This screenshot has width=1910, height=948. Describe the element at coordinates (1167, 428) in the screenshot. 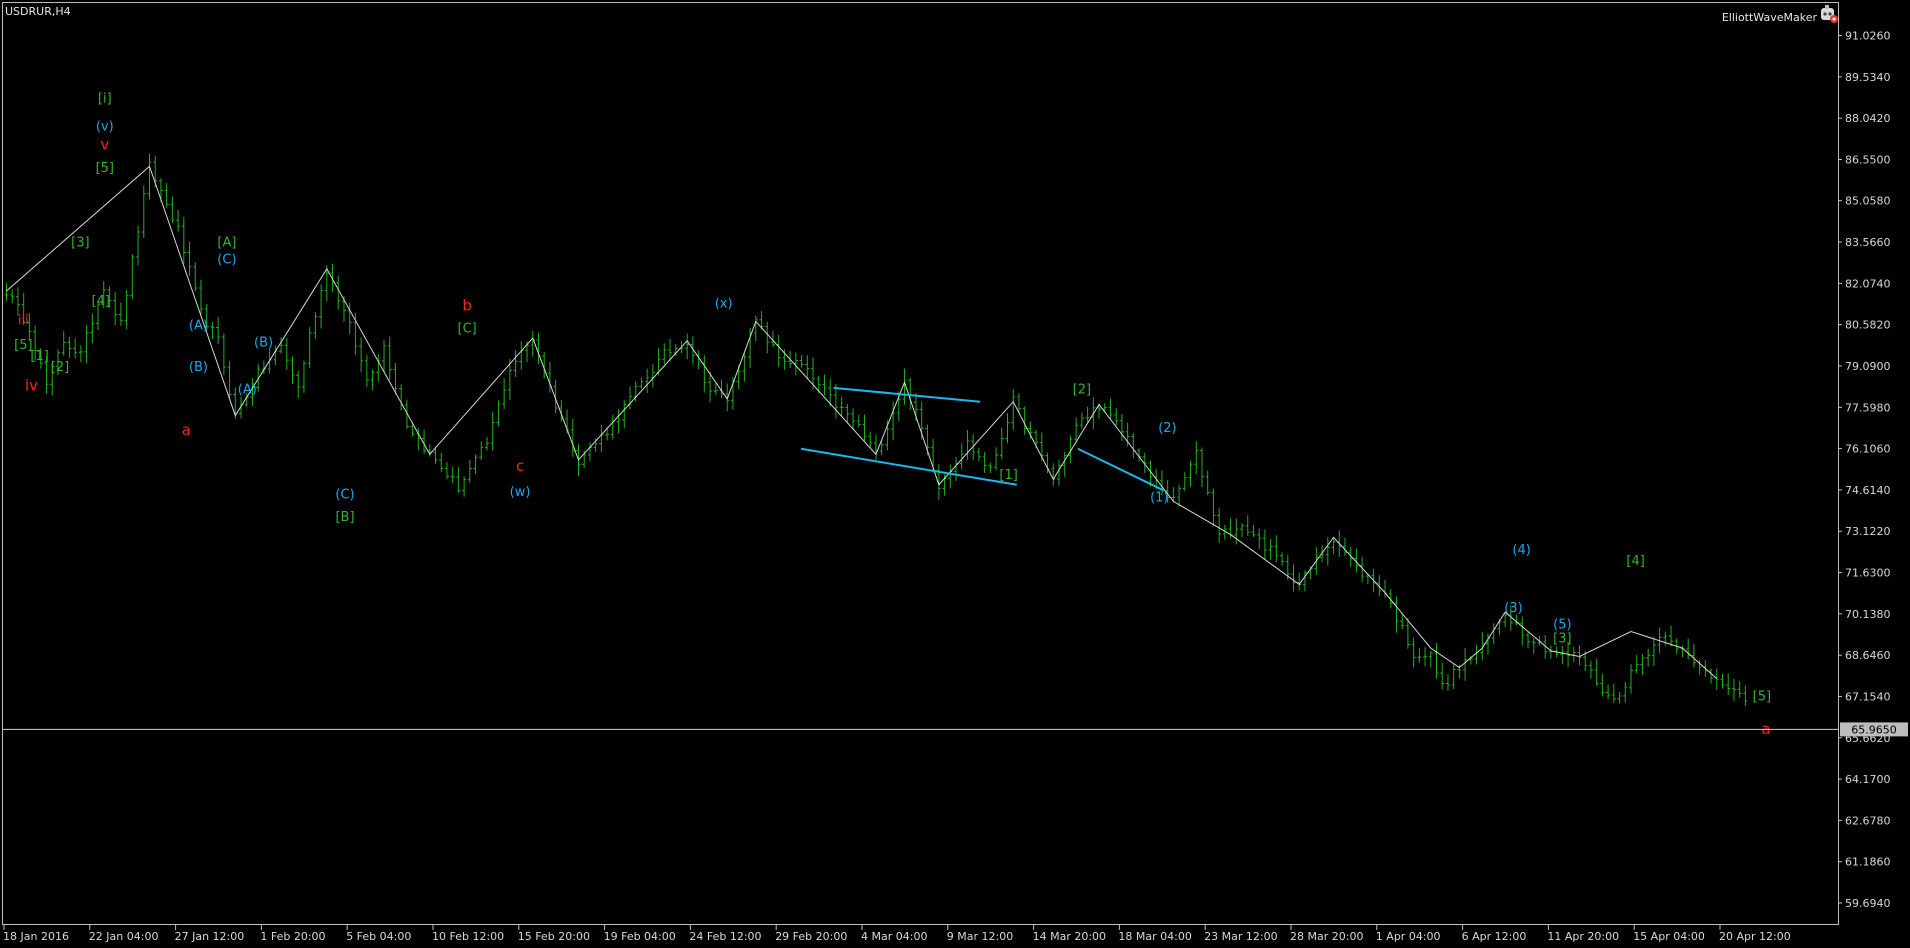

I see `wave-label: (2)` at that location.